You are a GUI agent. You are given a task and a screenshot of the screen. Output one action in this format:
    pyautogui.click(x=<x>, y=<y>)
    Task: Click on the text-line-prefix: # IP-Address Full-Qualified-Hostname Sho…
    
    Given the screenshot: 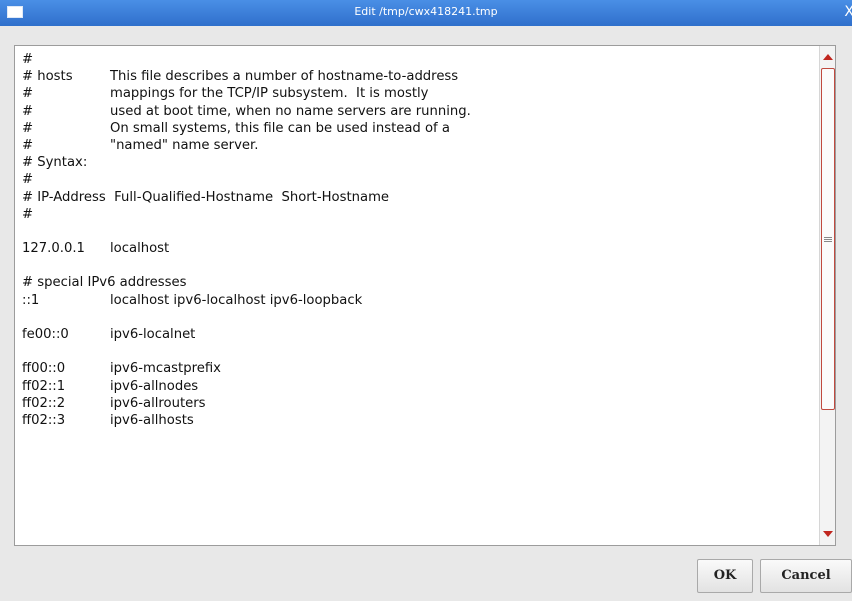 What is the action you would take?
    pyautogui.click(x=206, y=197)
    